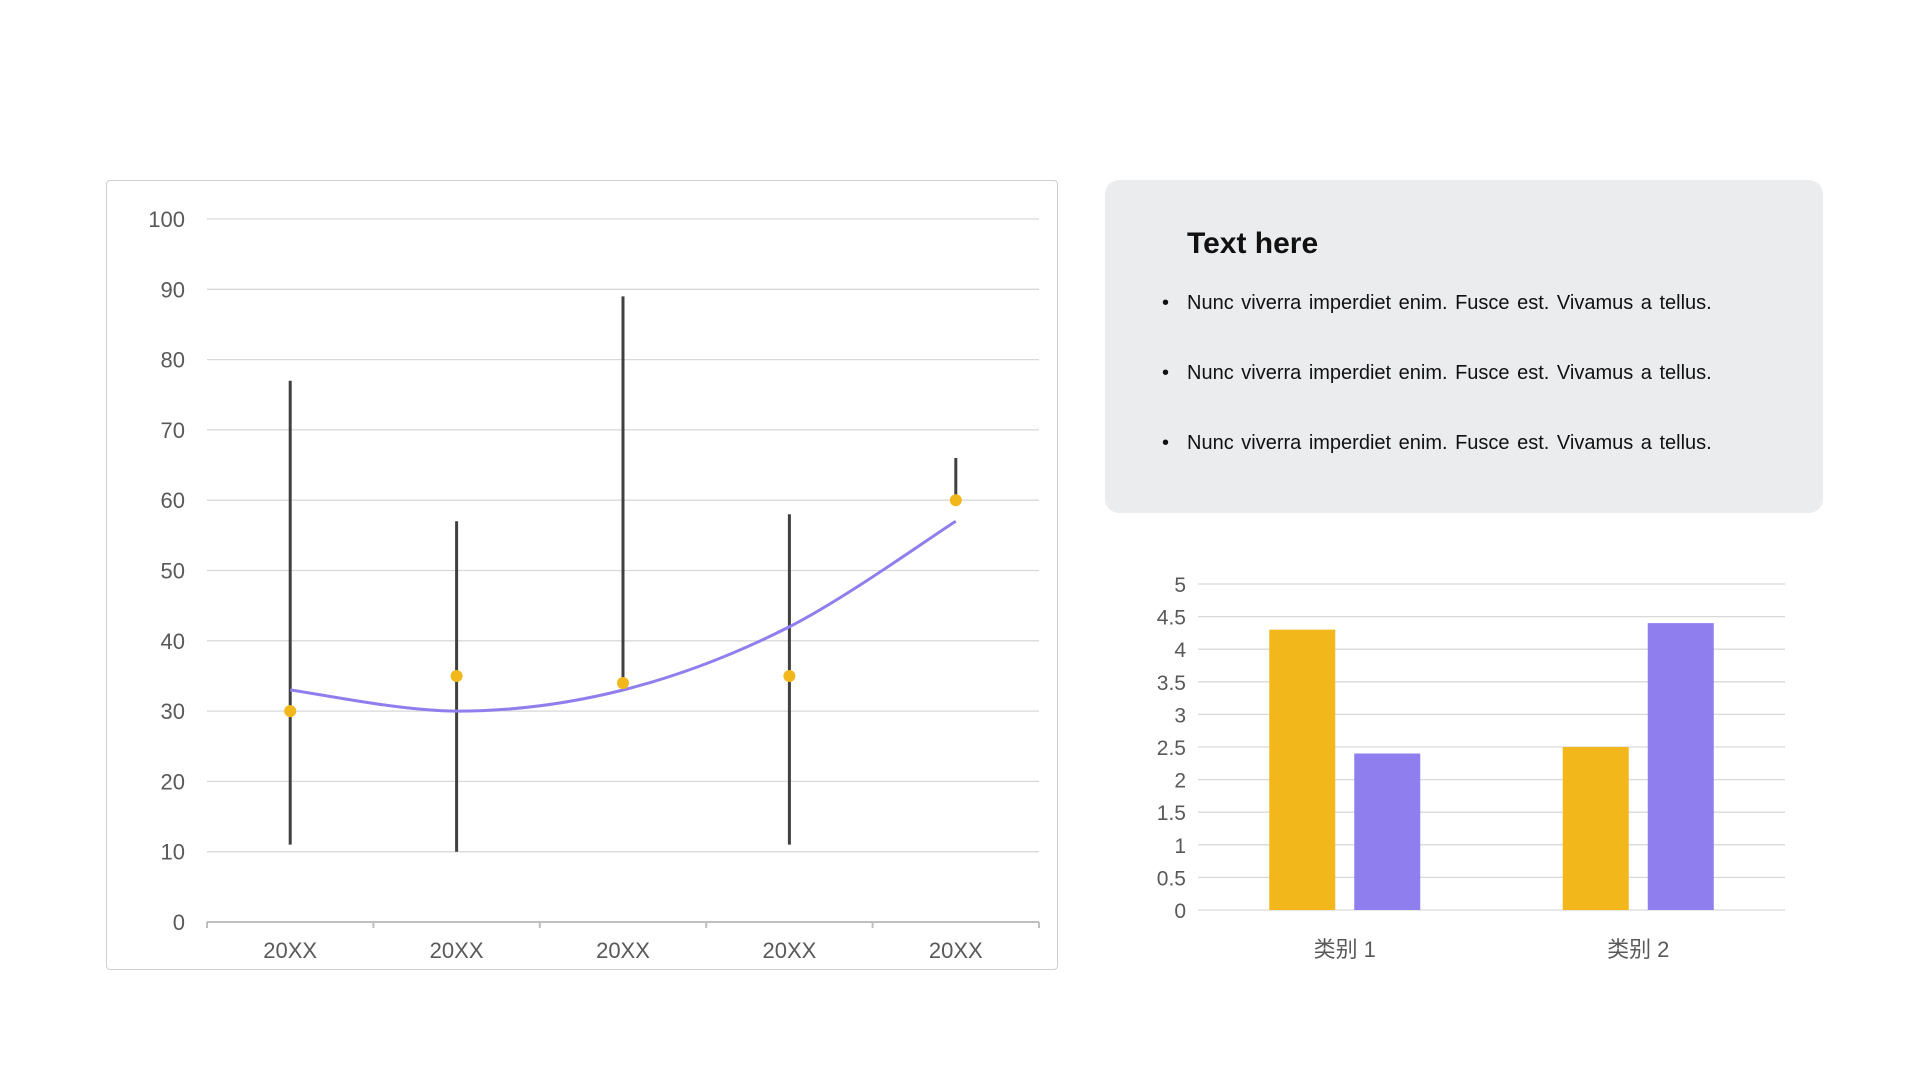 The image size is (1920, 1080). Describe the element at coordinates (173, 711) in the screenshot. I see `y-tick-label: 30` at that location.